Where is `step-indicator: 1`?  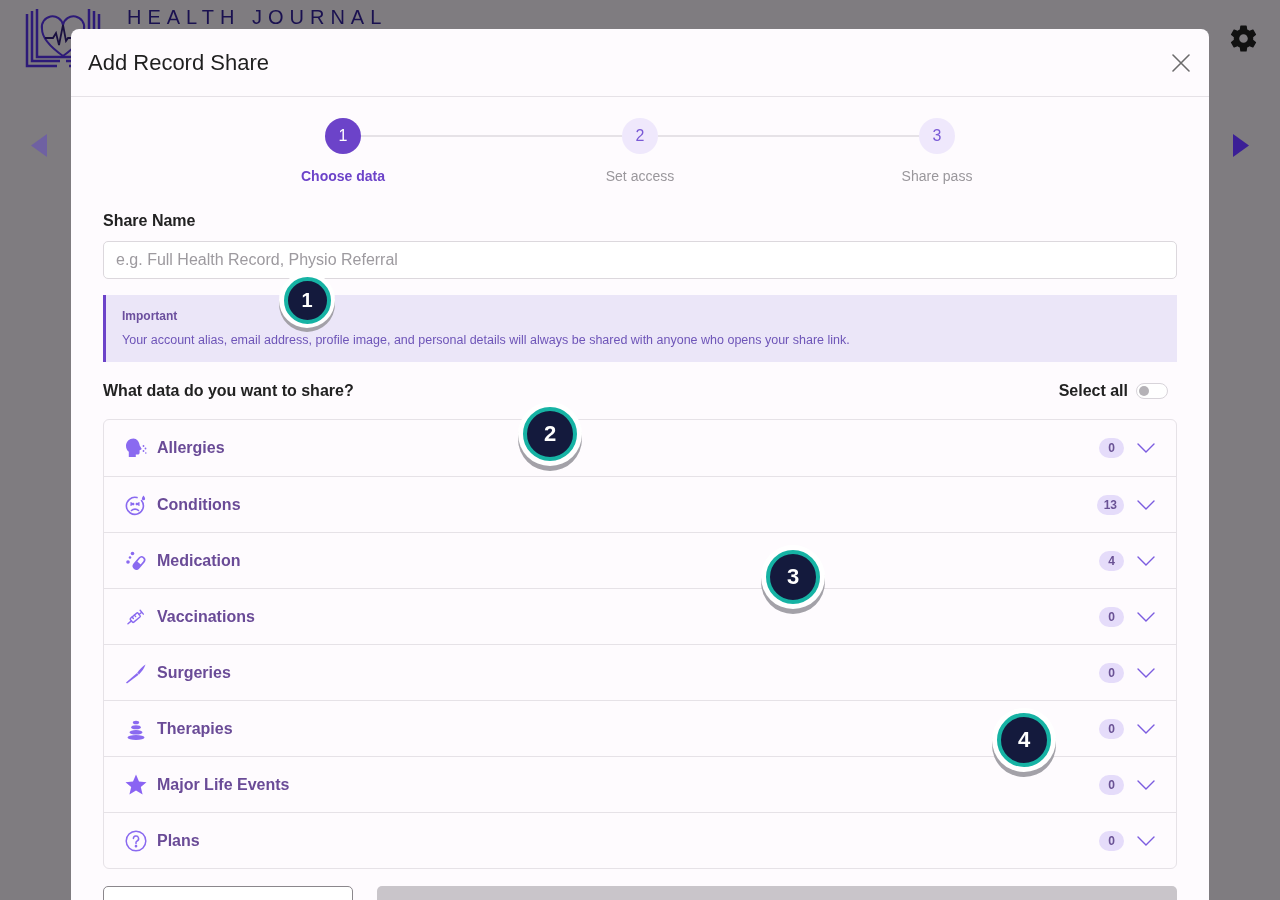
step-indicator: 1 is located at coordinates (343, 136).